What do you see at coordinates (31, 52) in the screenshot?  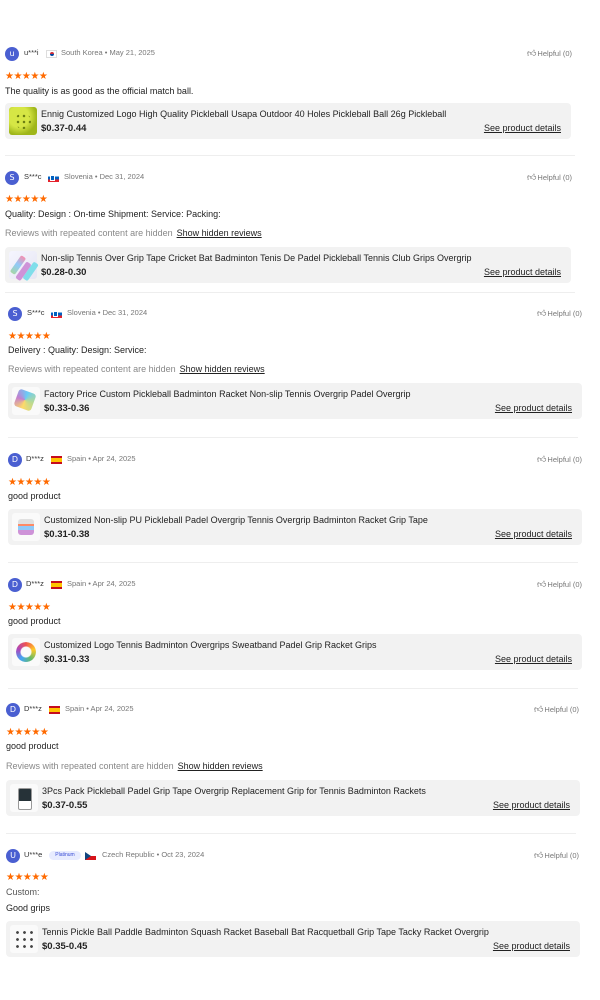 I see `reviewer-name: u***i` at bounding box center [31, 52].